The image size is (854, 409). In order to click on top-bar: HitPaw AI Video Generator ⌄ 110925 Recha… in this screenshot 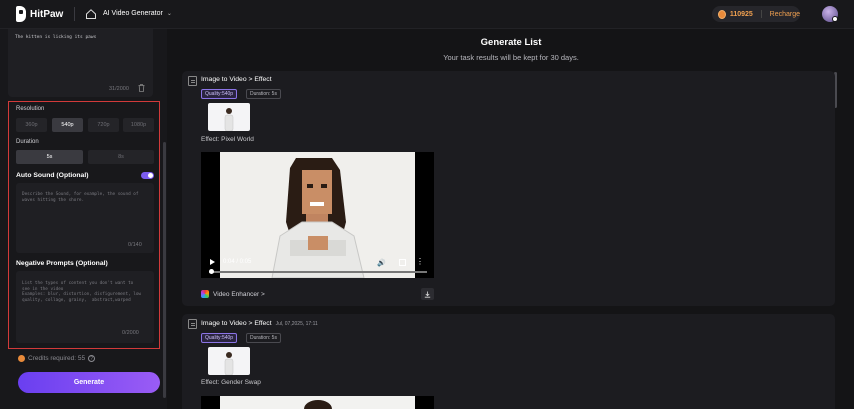, I will do `click(427, 14)`.